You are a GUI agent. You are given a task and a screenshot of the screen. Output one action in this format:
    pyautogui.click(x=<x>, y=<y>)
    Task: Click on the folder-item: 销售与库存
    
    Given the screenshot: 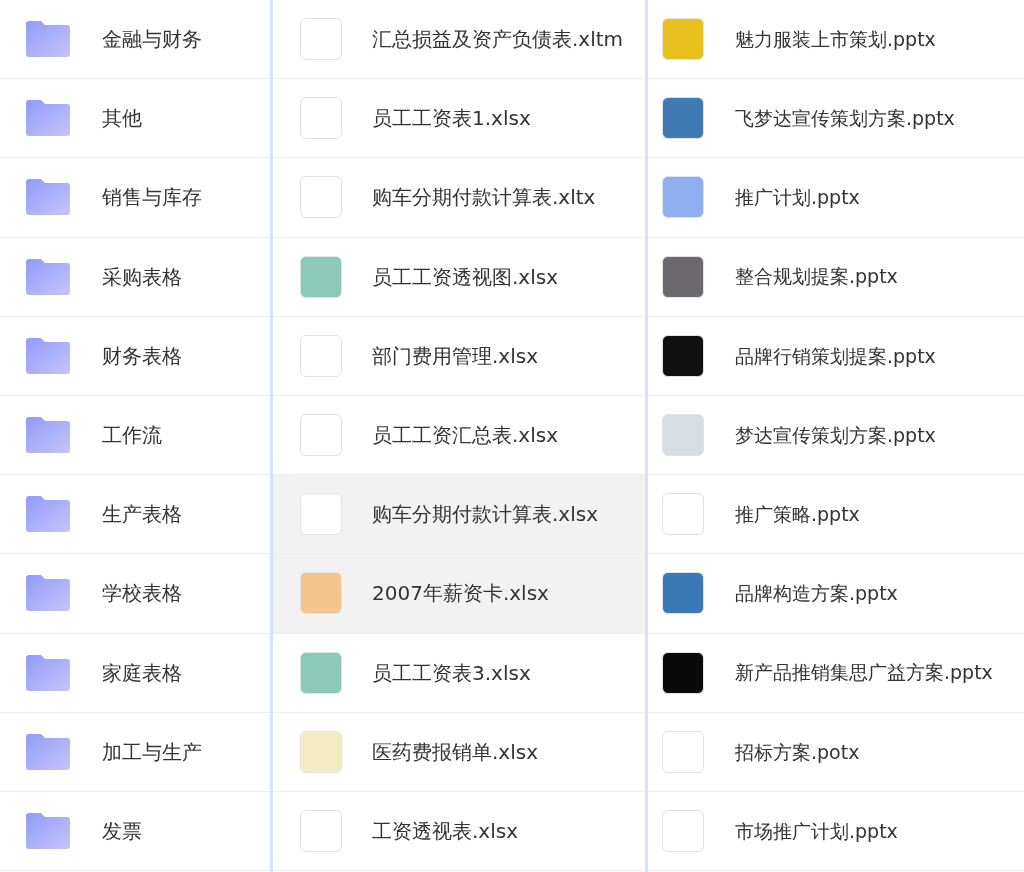 What is the action you would take?
    pyautogui.click(x=135, y=198)
    